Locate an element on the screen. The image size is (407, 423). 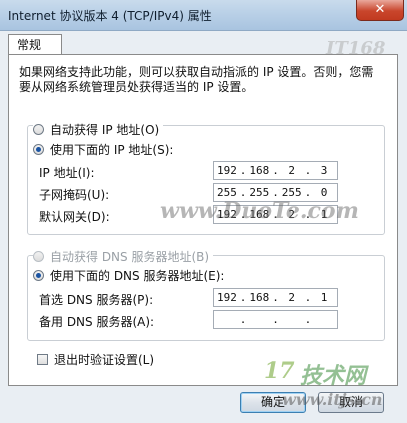
subnet-mask-label: 子网掩码(U): is located at coordinates (74, 195).